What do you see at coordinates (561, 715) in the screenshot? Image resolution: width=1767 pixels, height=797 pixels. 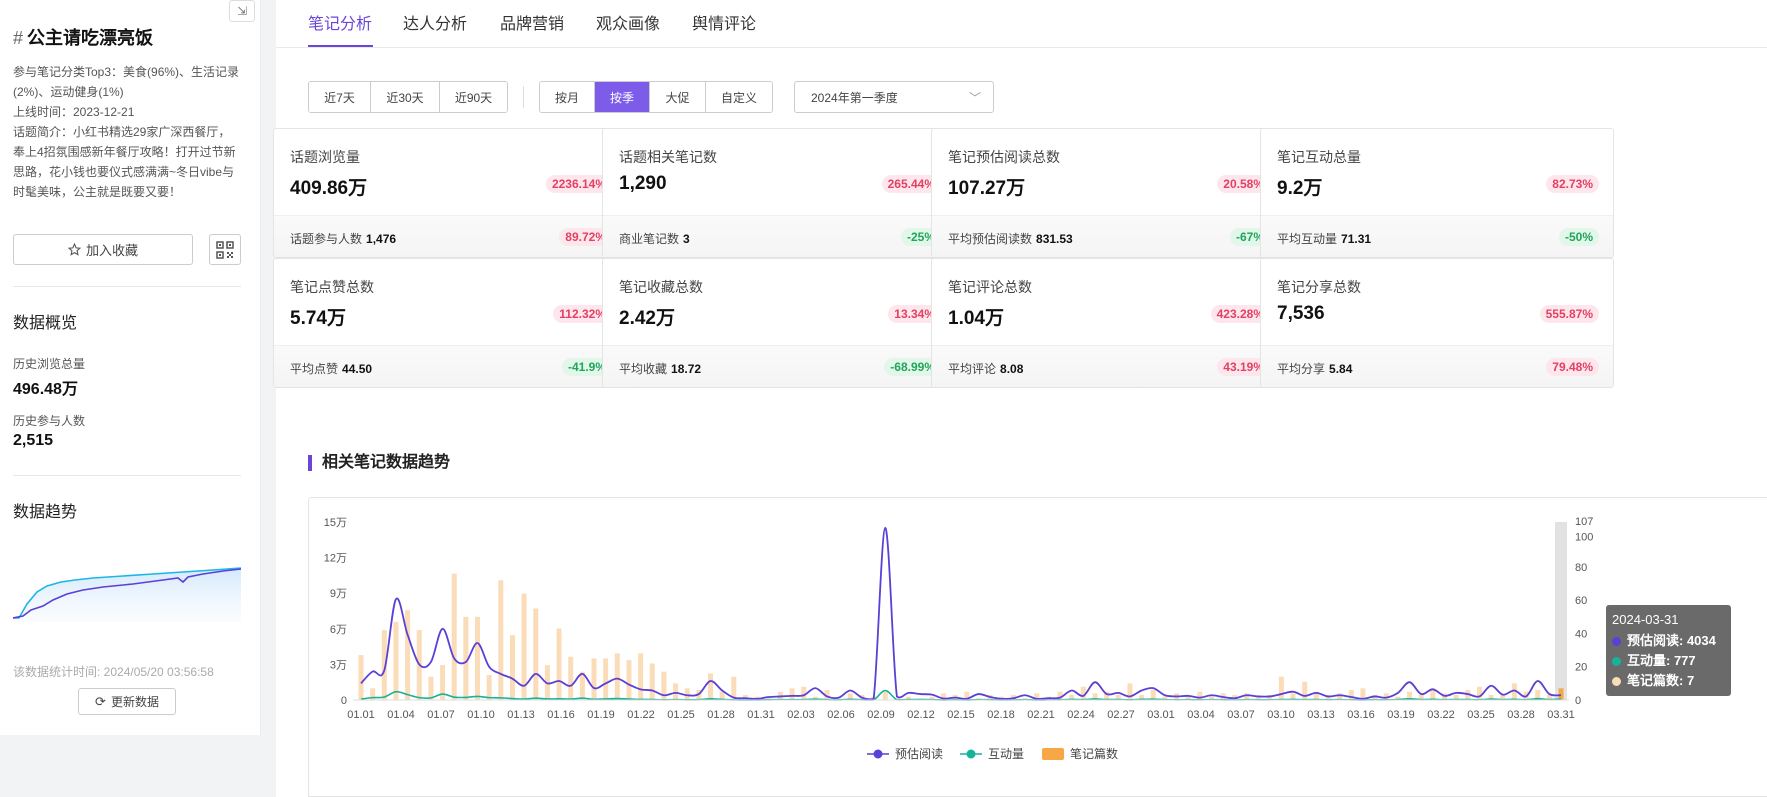 I see `x-tick-label: 01.16` at bounding box center [561, 715].